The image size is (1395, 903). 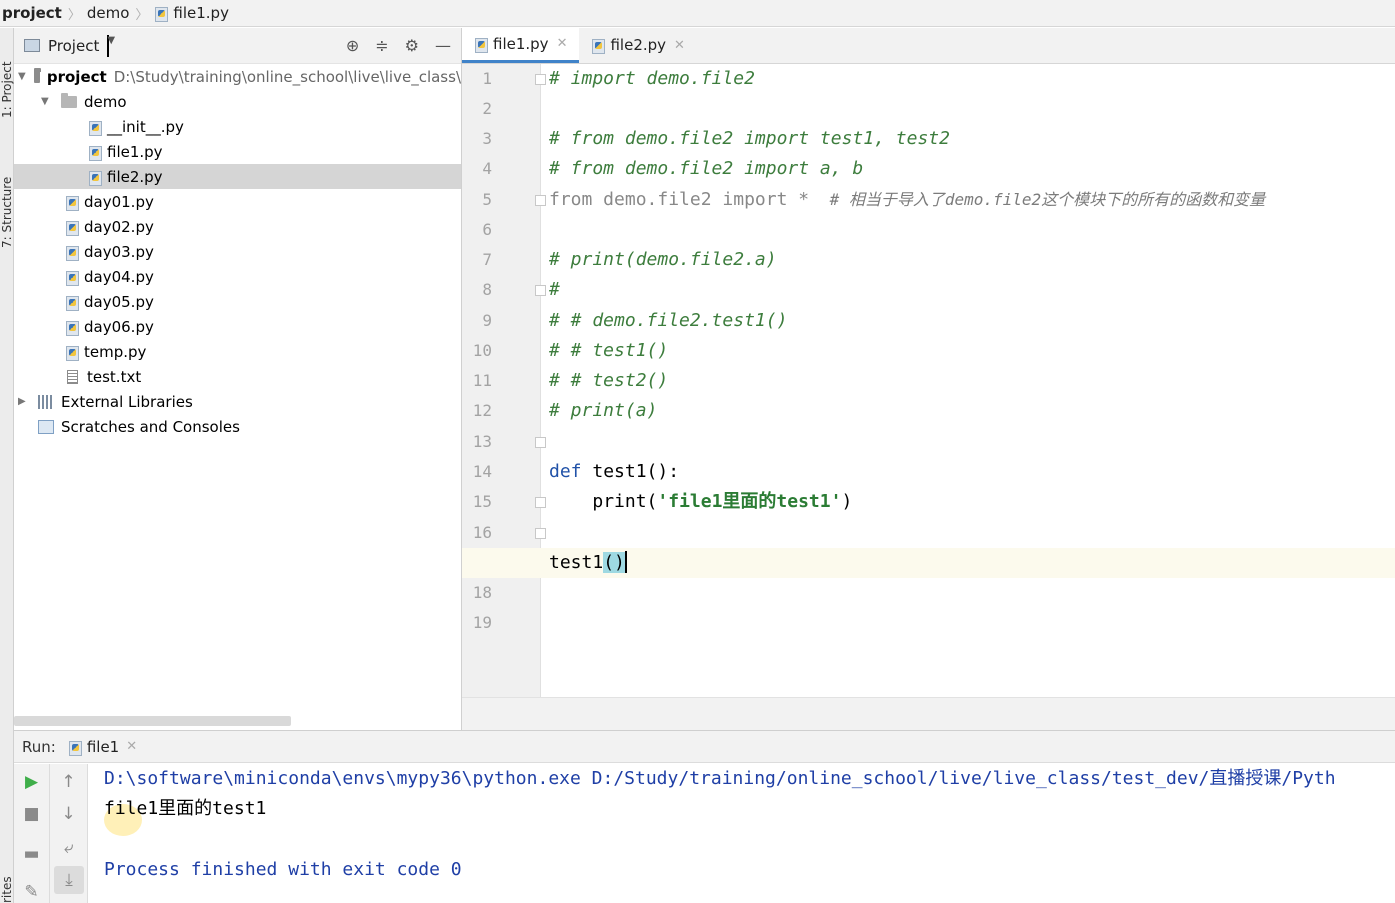 I want to click on tree-item-day01-py: day01.py, so click(x=237, y=201).